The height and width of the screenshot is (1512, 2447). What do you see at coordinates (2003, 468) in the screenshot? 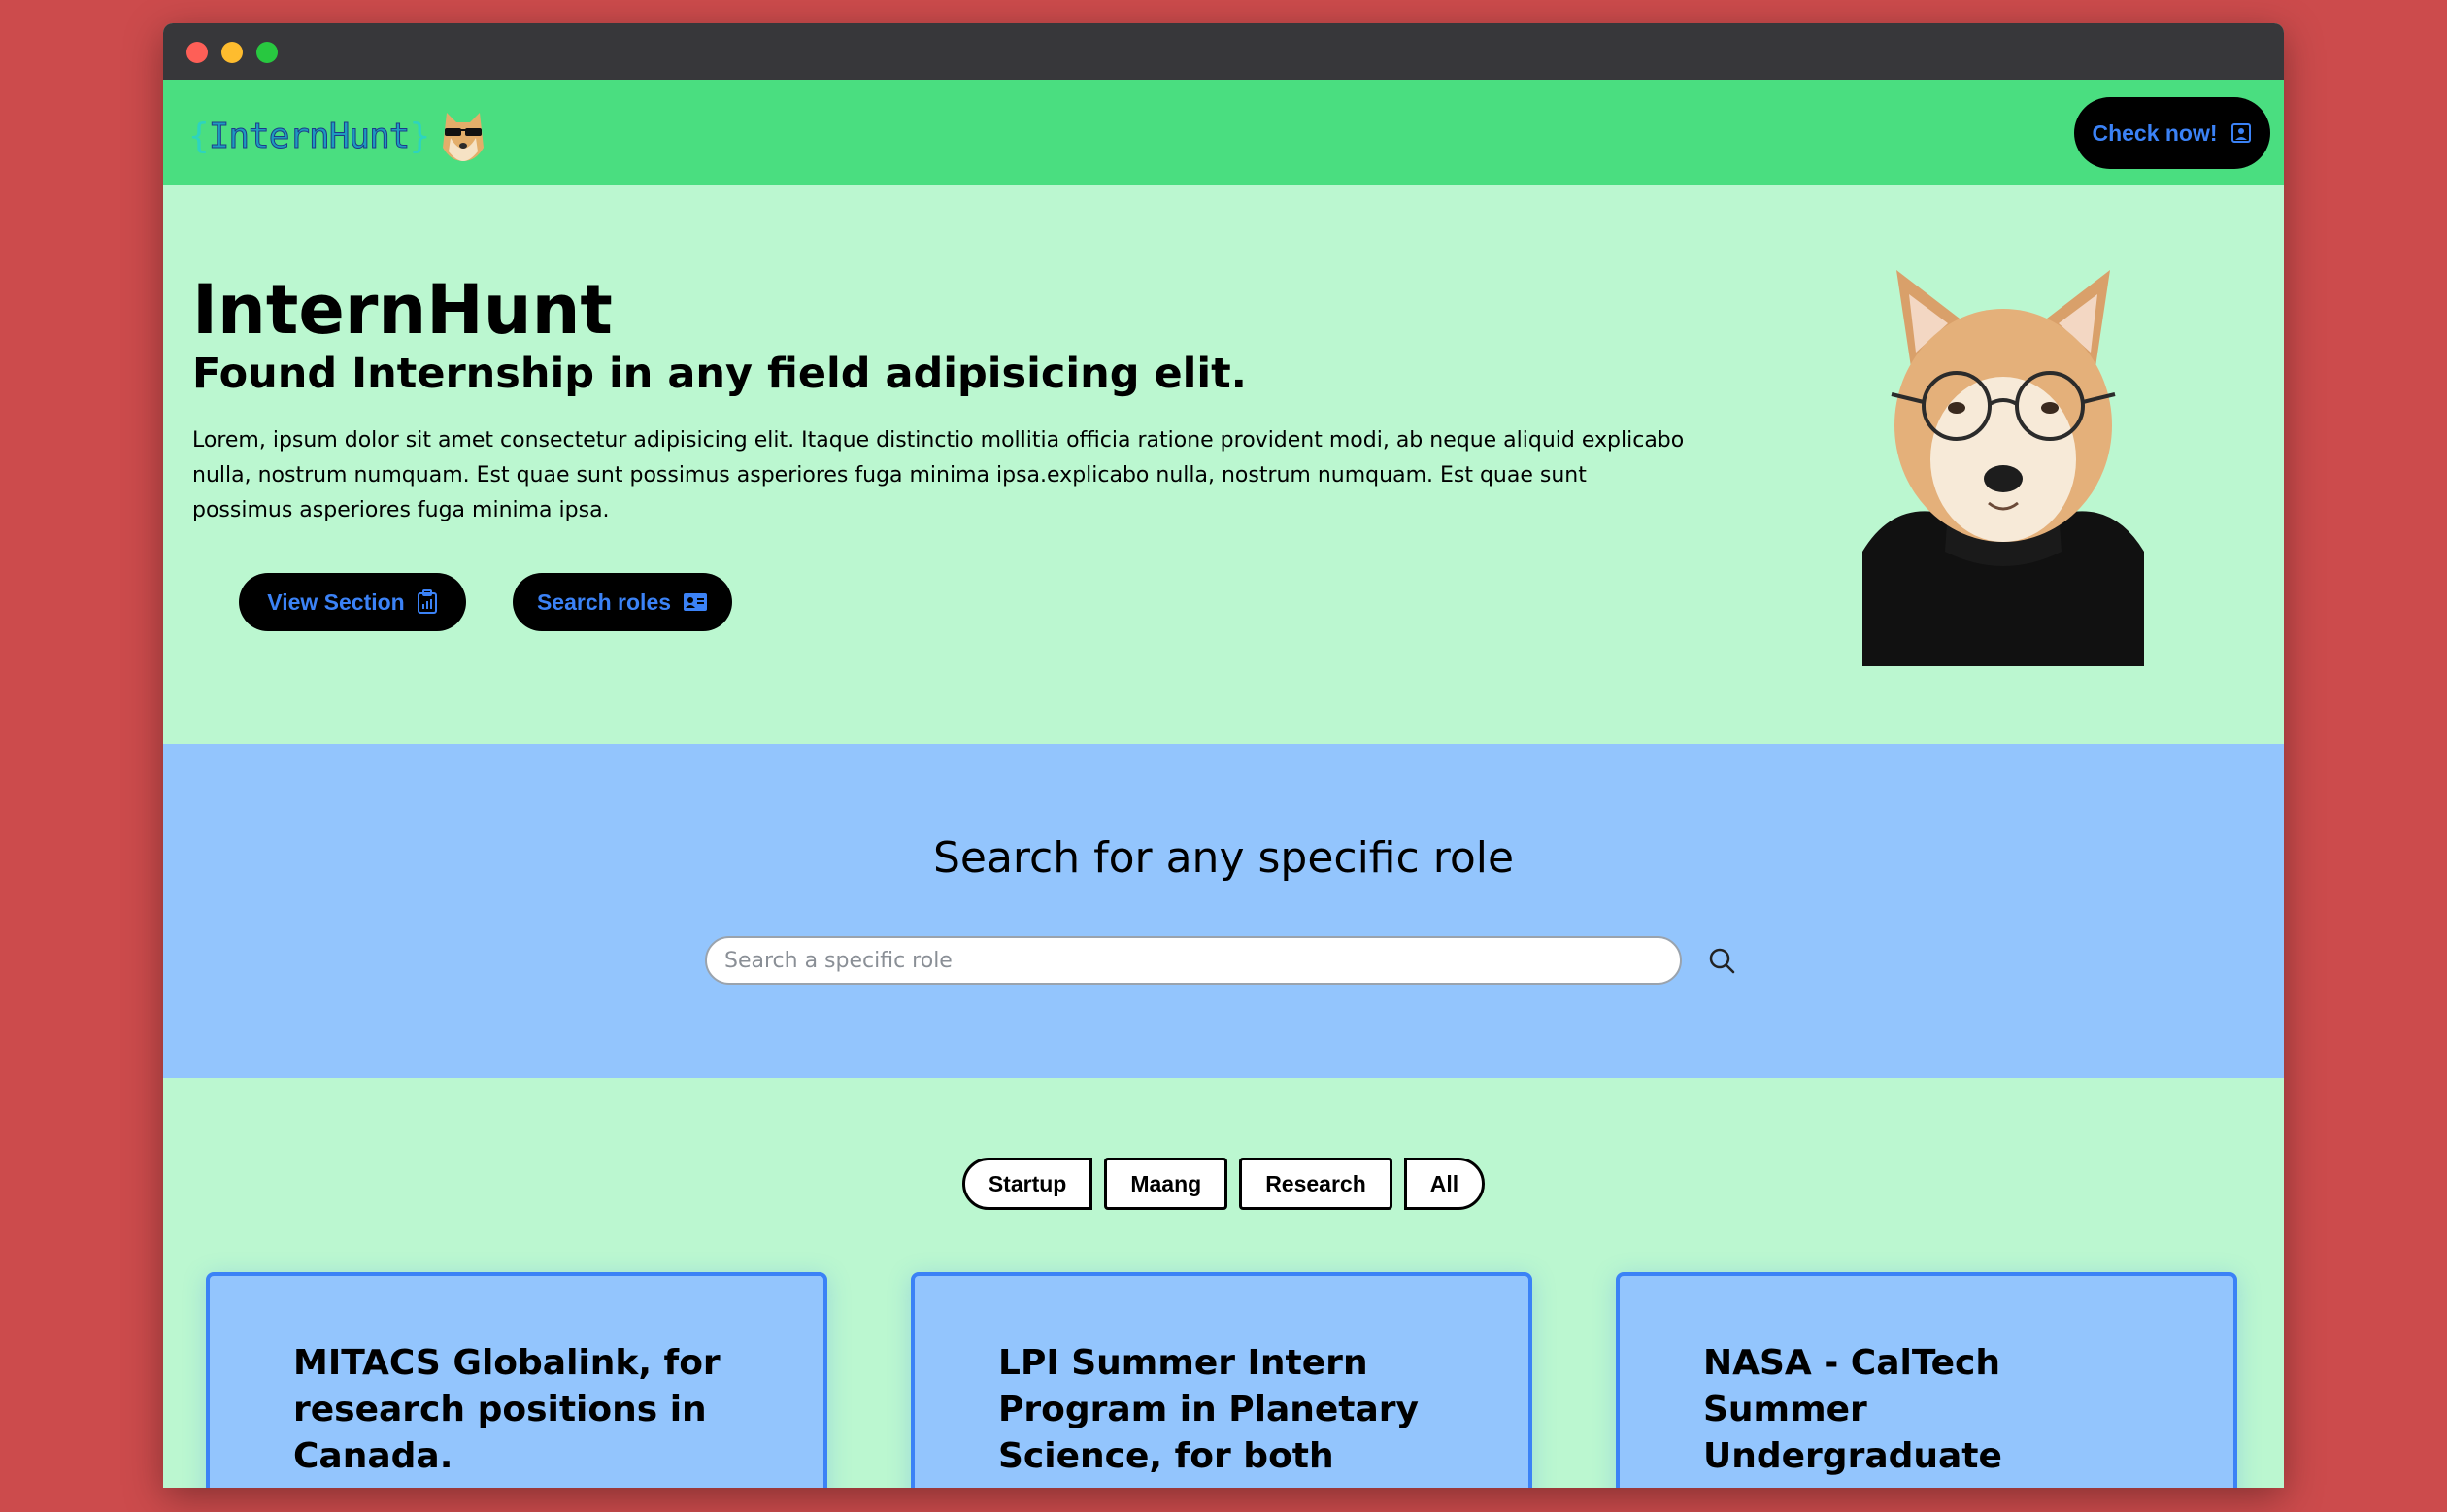
I see `dog-with-glasses-image` at bounding box center [2003, 468].